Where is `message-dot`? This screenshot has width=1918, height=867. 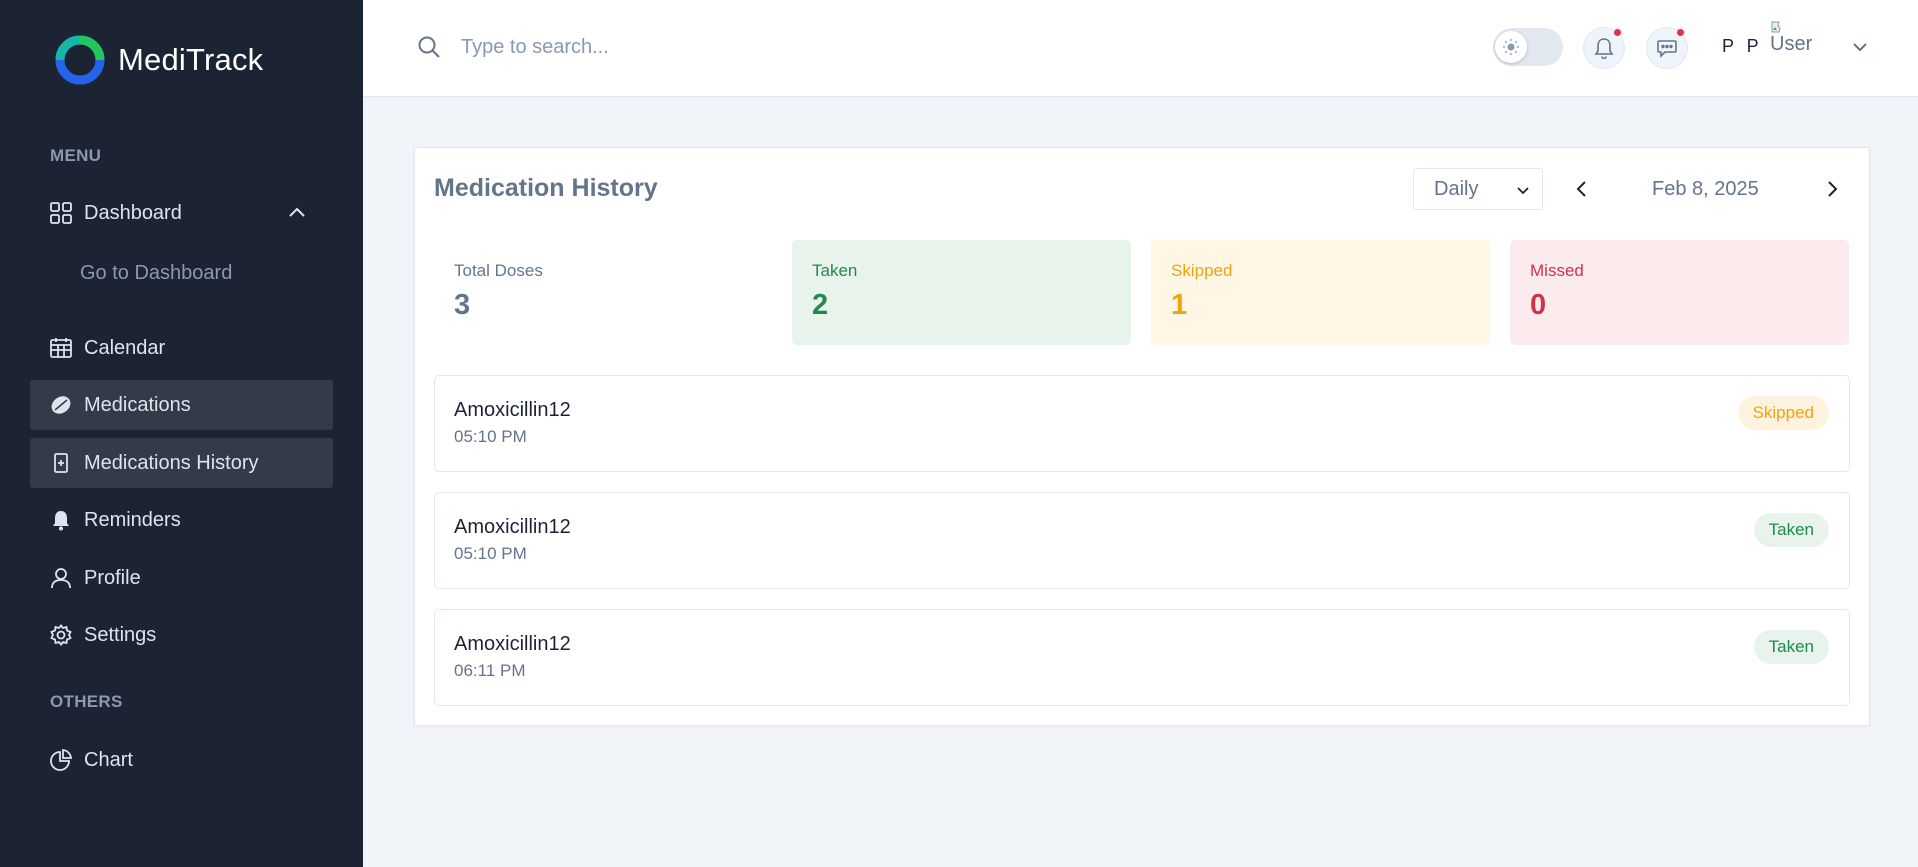
message-dot is located at coordinates (1680, 32).